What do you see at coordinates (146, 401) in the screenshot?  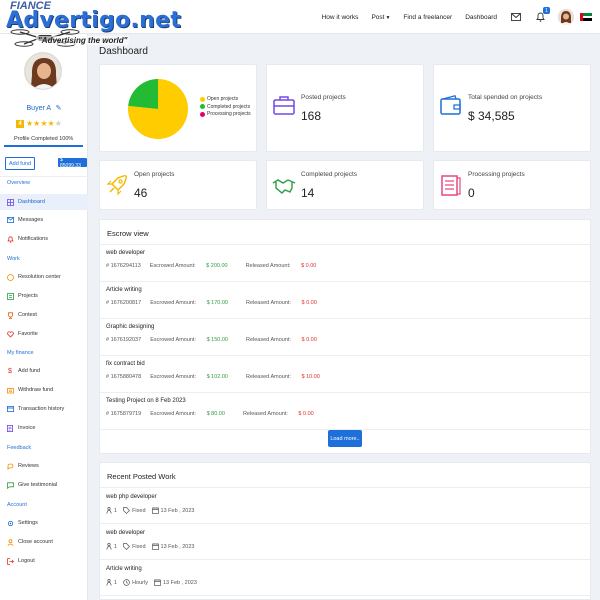 I see `escrow-item-title: Testing Project on 8 Feb 2023` at bounding box center [146, 401].